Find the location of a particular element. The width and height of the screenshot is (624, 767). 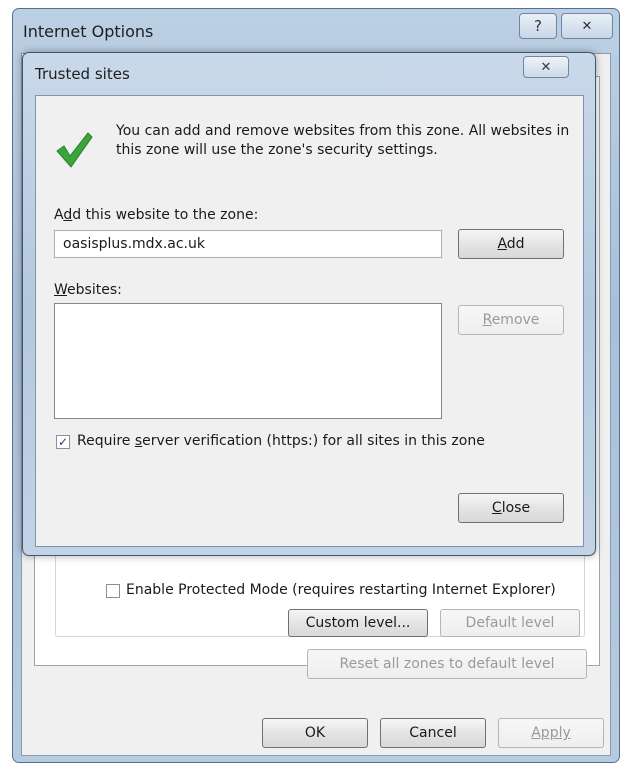

green-checkmark-icon is located at coordinates (74, 150).